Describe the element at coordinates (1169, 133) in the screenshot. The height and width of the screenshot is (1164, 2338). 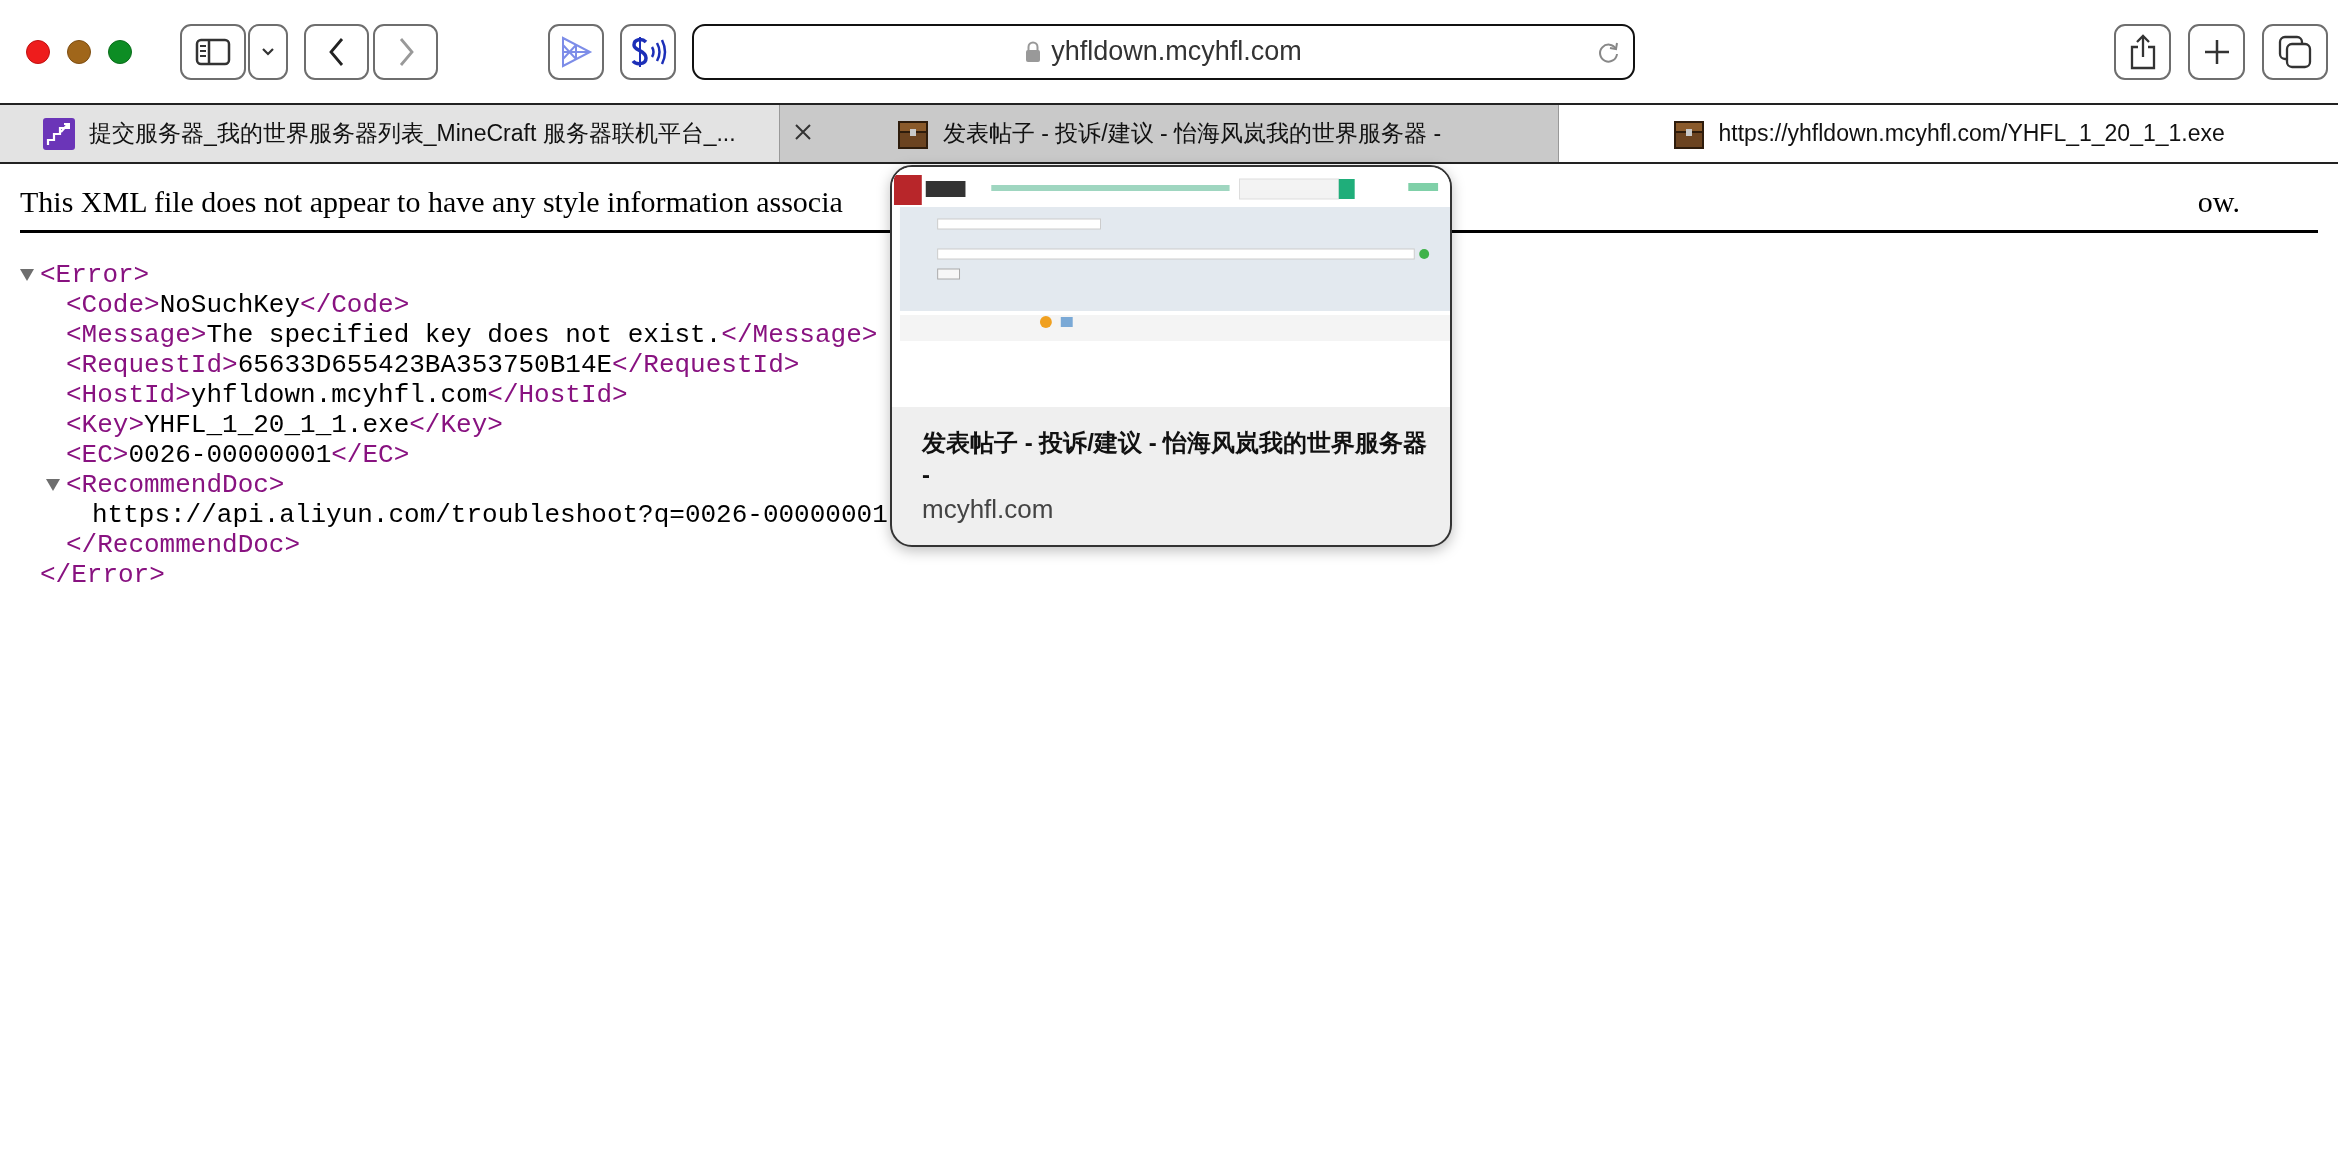
I see `browser-tab: 发表帖子 - 投诉/建议 - 怡海风岚我的世界服务器 -` at that location.